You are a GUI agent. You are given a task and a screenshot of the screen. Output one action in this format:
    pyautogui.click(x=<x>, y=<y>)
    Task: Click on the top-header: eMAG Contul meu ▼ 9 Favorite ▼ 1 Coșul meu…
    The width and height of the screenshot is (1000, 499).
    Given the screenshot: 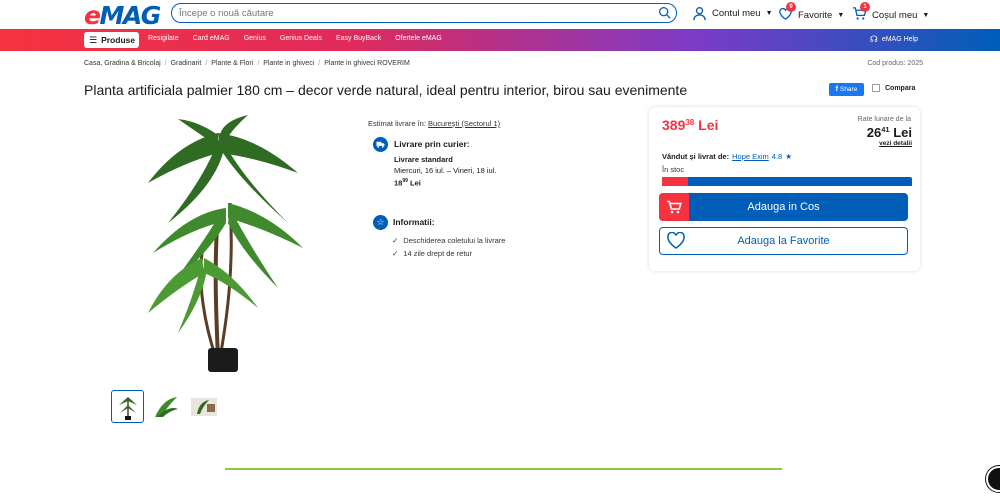 What is the action you would take?
    pyautogui.click(x=500, y=15)
    